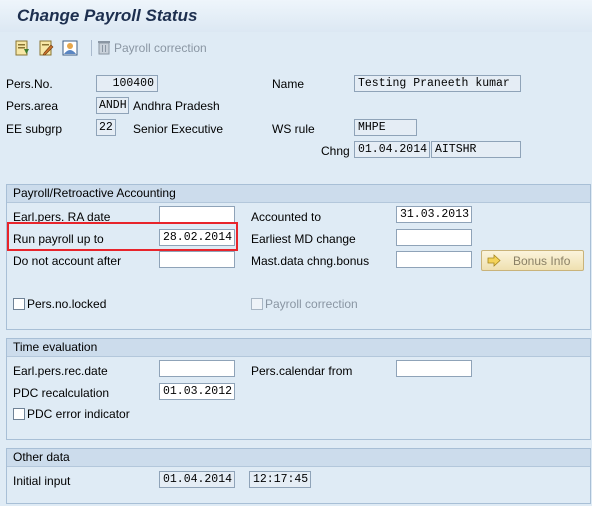 The height and width of the screenshot is (506, 592). Describe the element at coordinates (78, 414) in the screenshot. I see `pdc-error-label: PDC error indicator` at that location.